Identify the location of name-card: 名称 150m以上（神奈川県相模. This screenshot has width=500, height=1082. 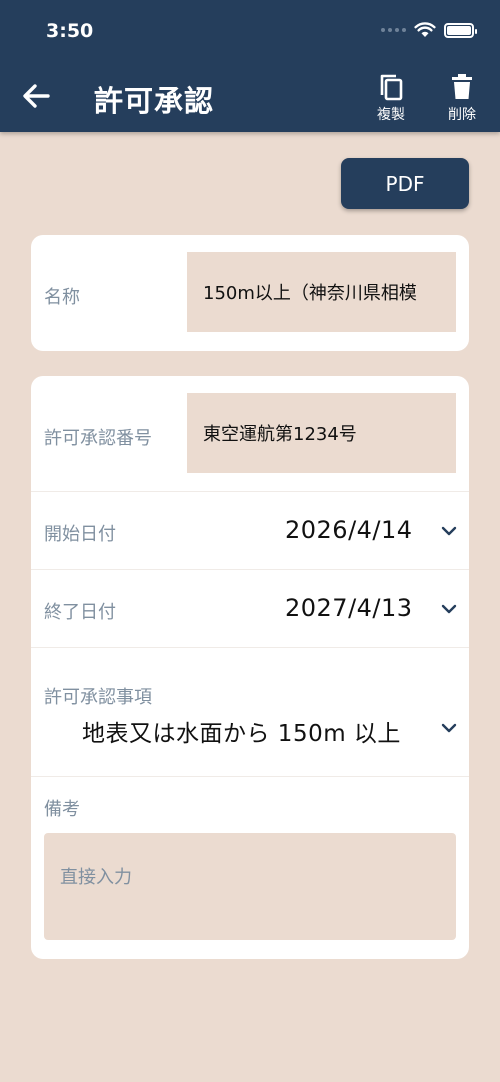
(250, 293).